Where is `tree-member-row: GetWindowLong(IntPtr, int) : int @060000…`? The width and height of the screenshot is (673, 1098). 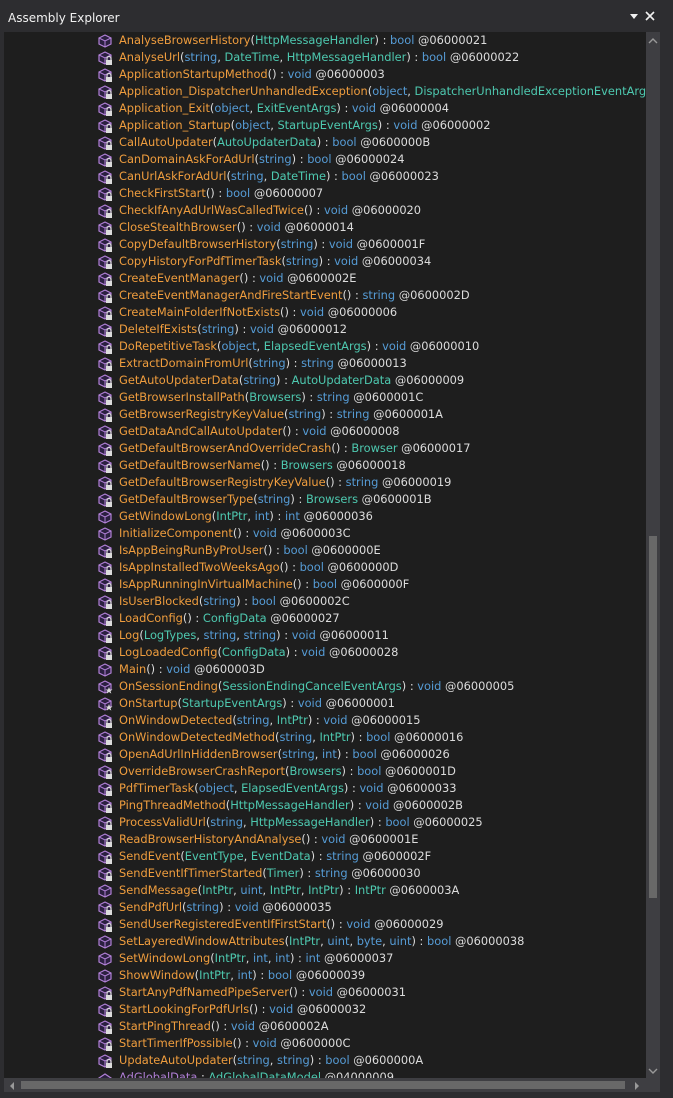 tree-member-row: GetWindowLong(IntPtr, int) : int @060000… is located at coordinates (325, 516).